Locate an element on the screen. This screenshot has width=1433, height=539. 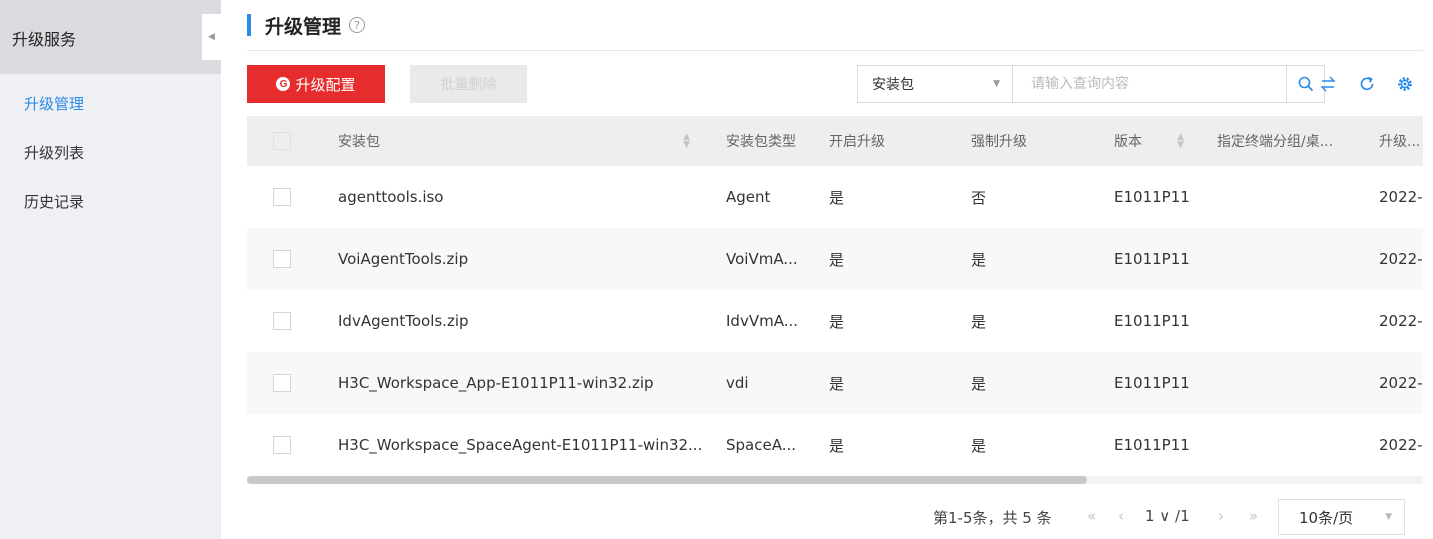
search-field-select: 安装包 ▼ is located at coordinates (935, 84).